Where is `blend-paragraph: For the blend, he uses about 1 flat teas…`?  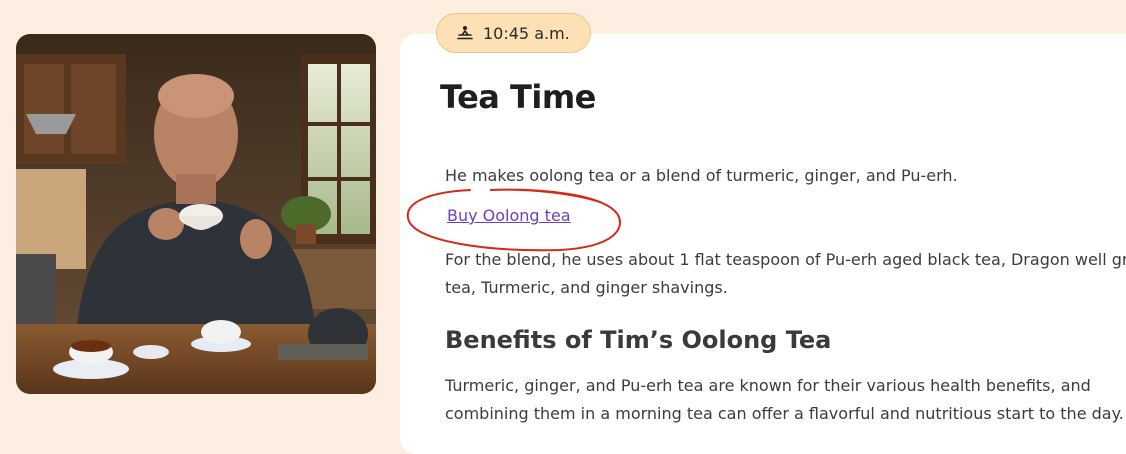 blend-paragraph: For the blend, he uses about 1 flat teas… is located at coordinates (785, 274).